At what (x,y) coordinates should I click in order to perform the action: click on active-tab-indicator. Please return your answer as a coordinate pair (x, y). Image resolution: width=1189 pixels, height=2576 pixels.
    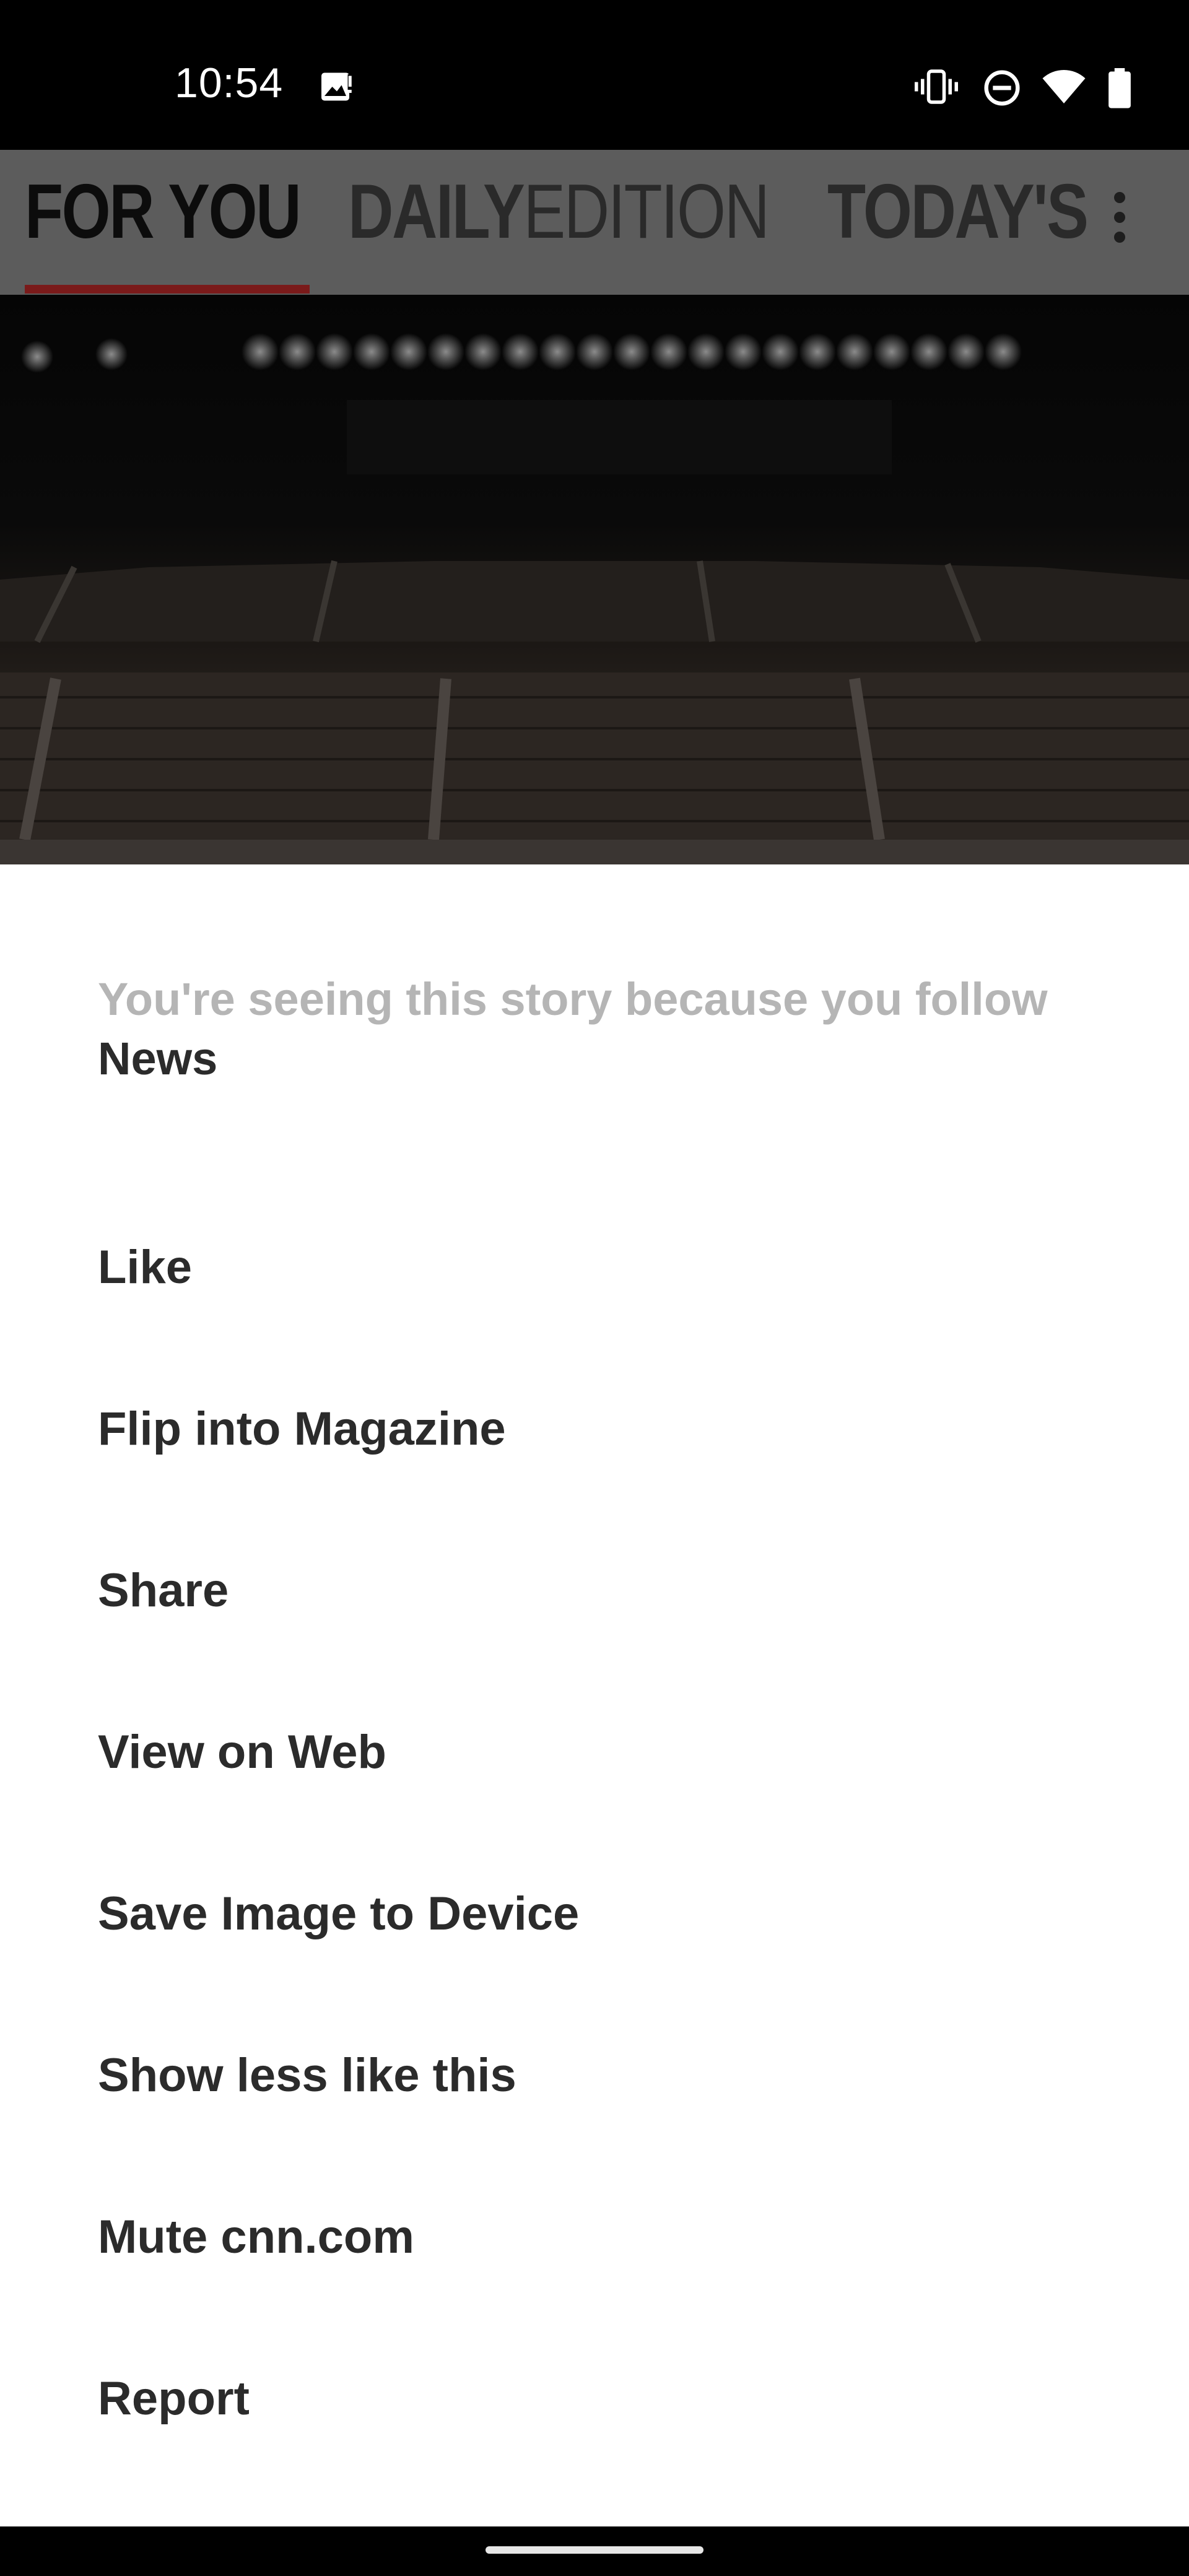
    Looking at the image, I should click on (167, 289).